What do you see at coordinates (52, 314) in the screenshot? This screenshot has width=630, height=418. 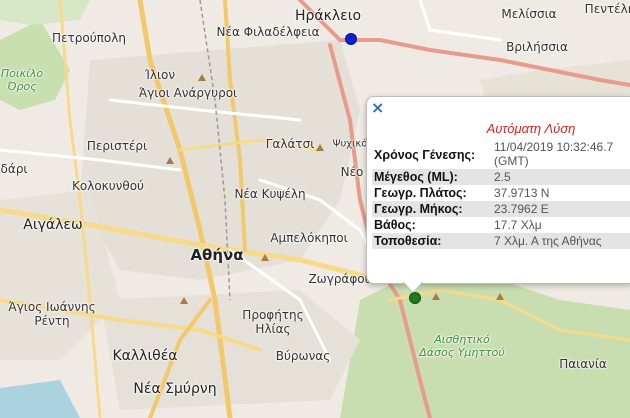 I see `label-agios-ioannis-renti: Άγιος Ιωάννης Ρέντη` at bounding box center [52, 314].